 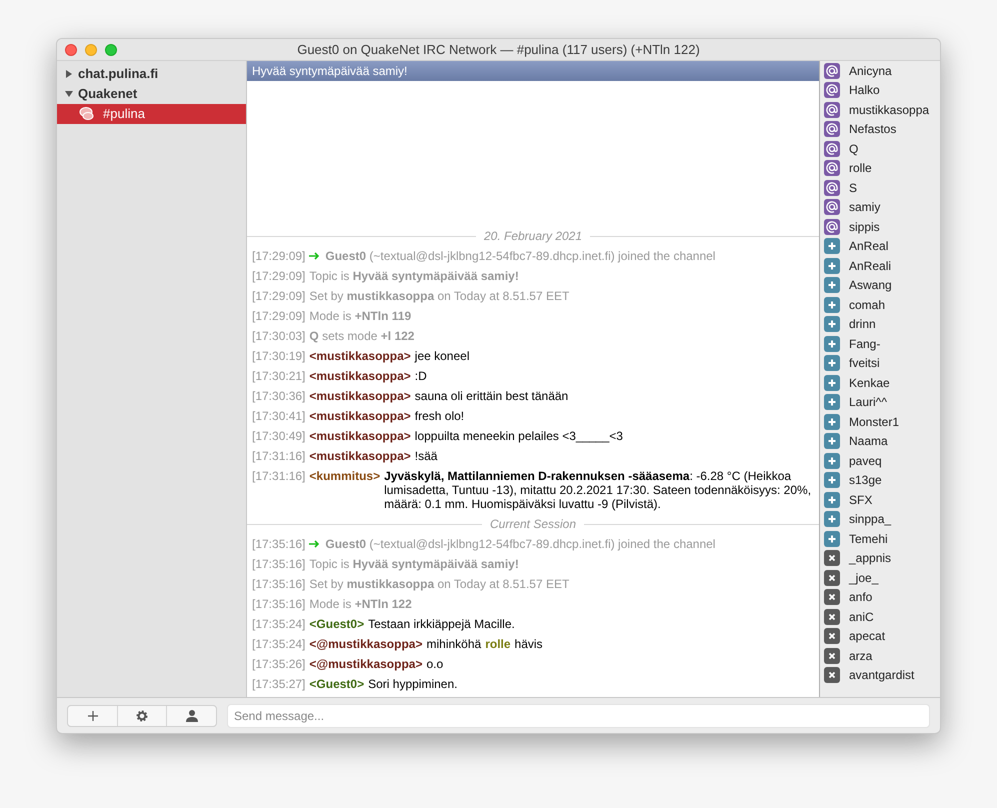 What do you see at coordinates (880, 110) in the screenshot?
I see `user-item: mustikkasoppa` at bounding box center [880, 110].